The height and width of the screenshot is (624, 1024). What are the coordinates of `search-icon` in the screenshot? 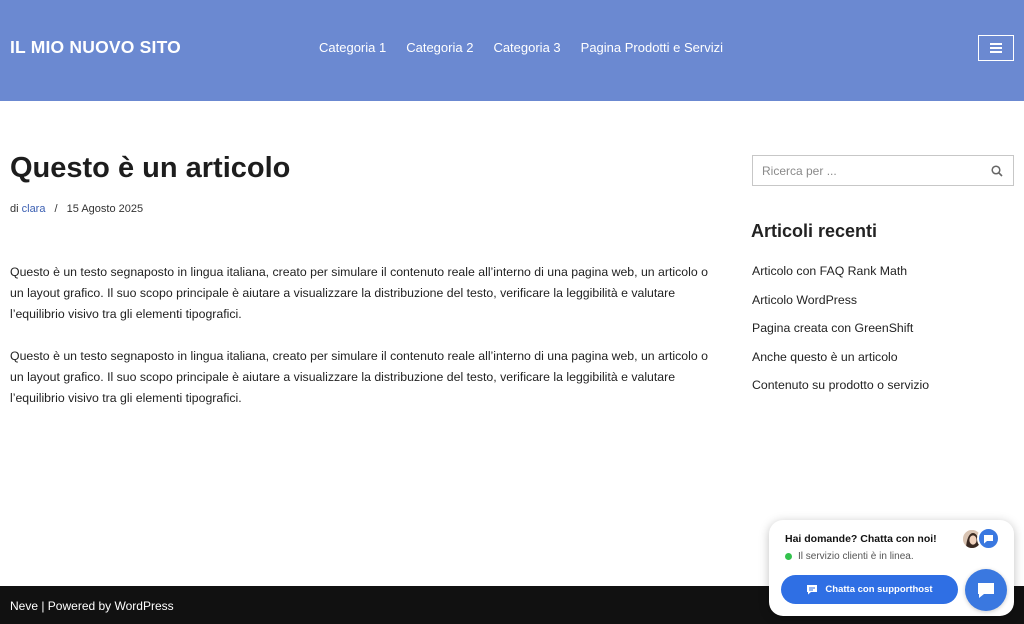 It's located at (997, 173).